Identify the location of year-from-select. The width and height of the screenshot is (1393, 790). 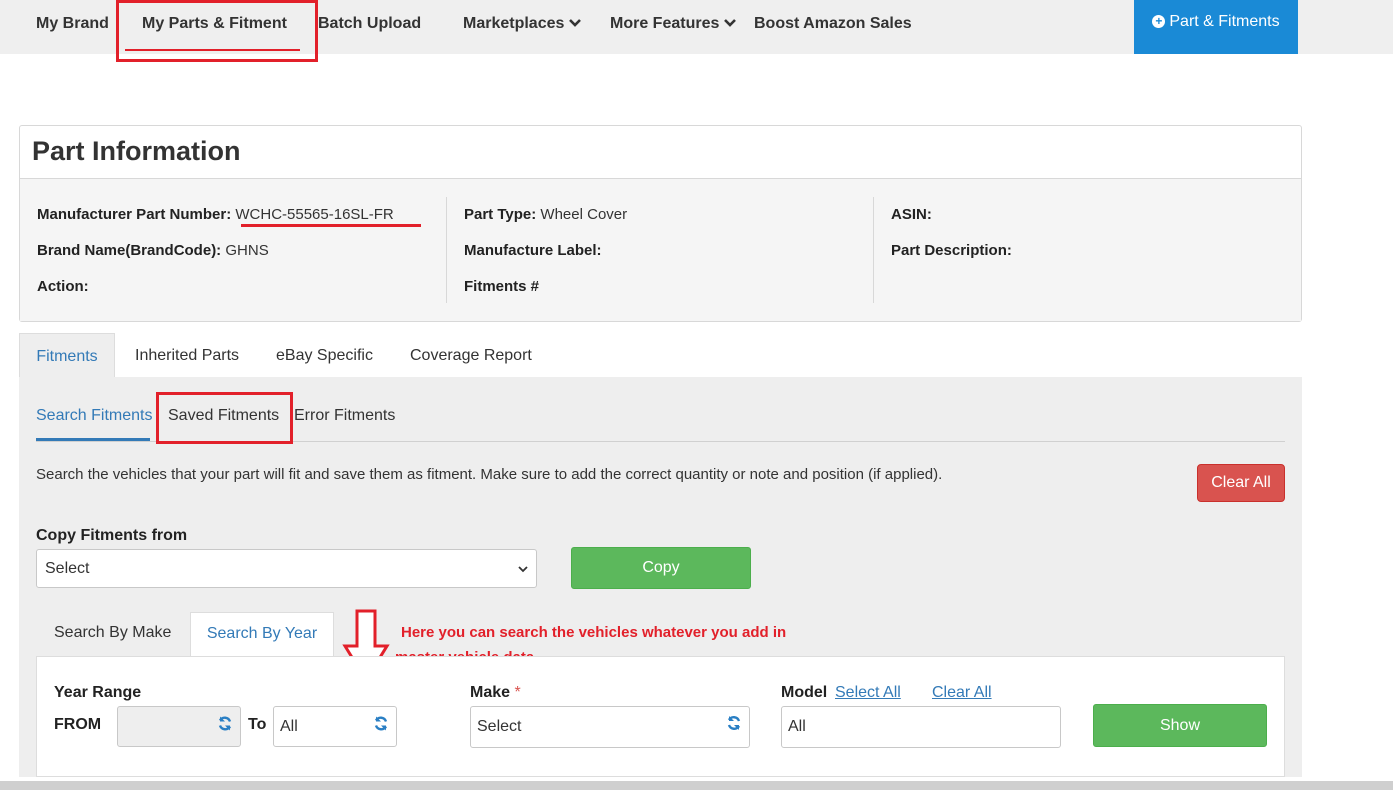
(179, 726).